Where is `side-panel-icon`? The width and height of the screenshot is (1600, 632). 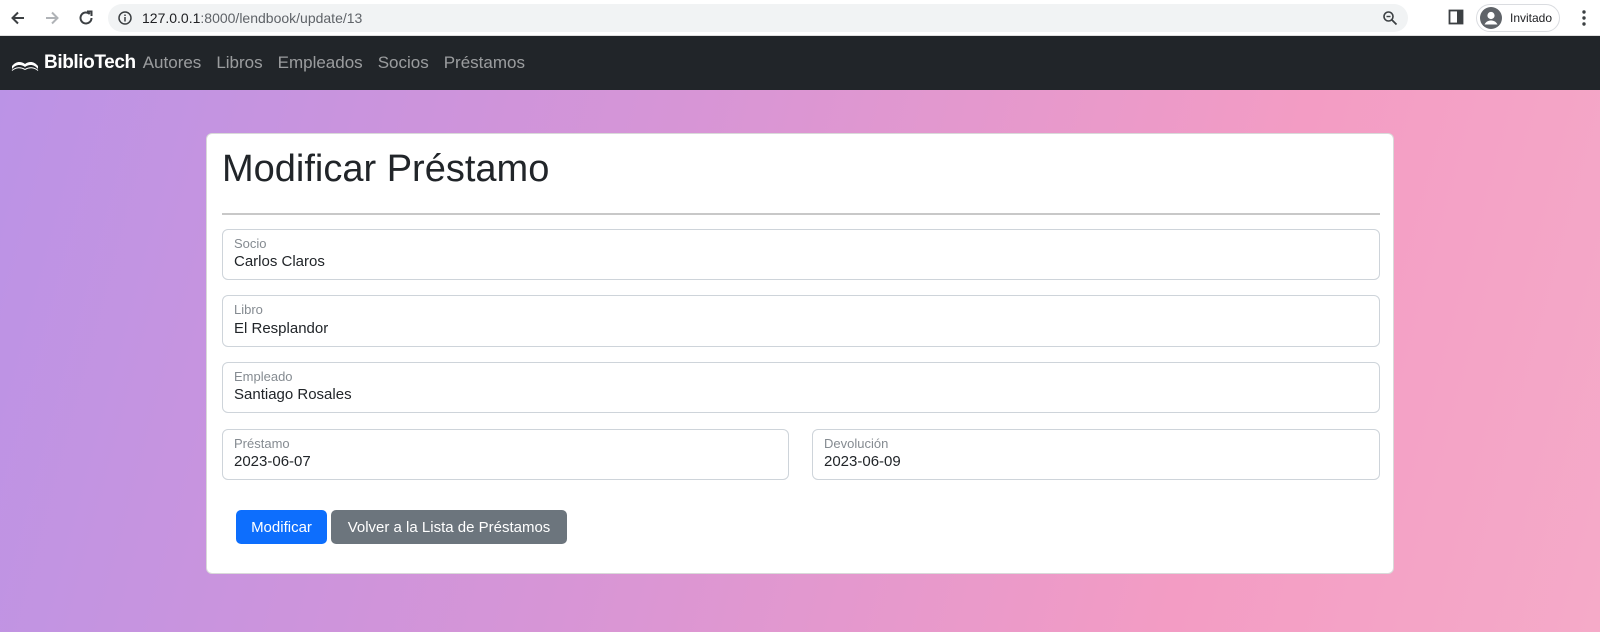 side-panel-icon is located at coordinates (1456, 17).